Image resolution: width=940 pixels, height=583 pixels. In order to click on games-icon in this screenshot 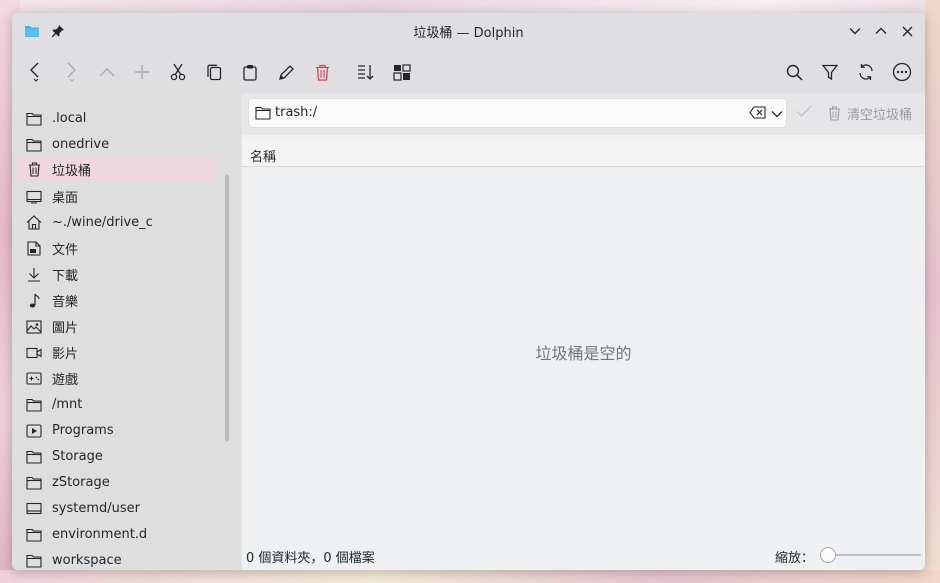, I will do `click(34, 379)`.